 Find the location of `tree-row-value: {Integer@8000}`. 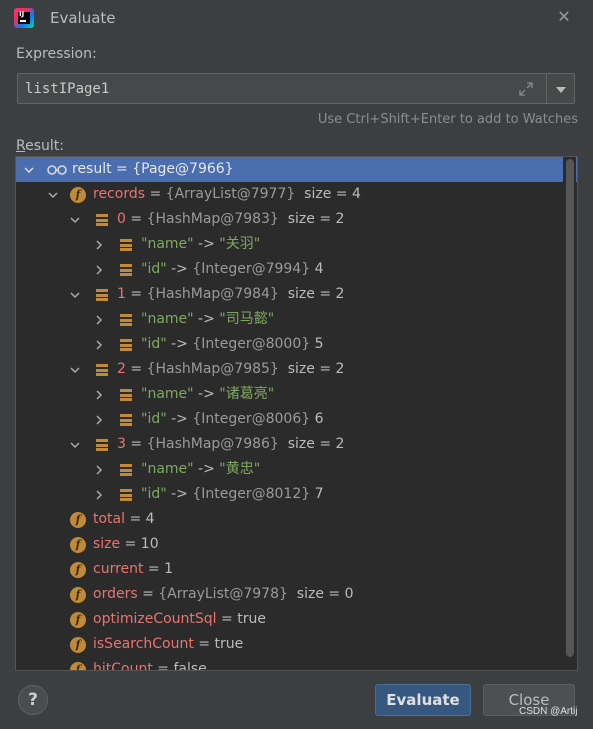

tree-row-value: {Integer@8000} is located at coordinates (251, 344).